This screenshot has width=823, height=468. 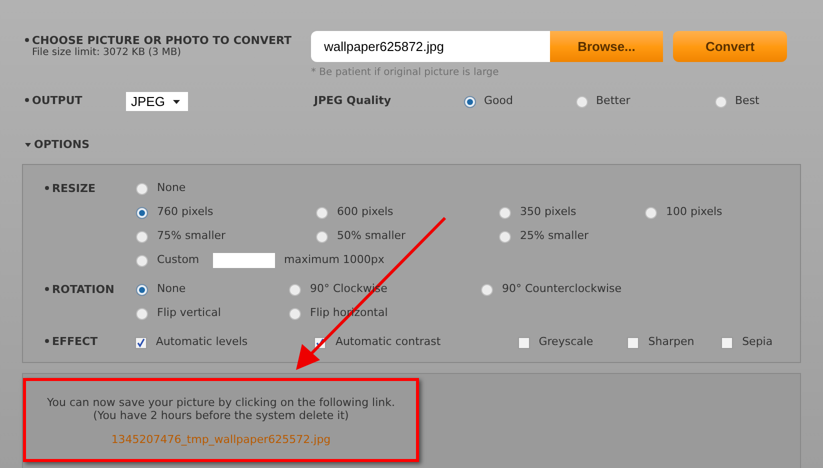 I want to click on result-message: (You have 2 hours before the system delete it), so click(x=221, y=415).